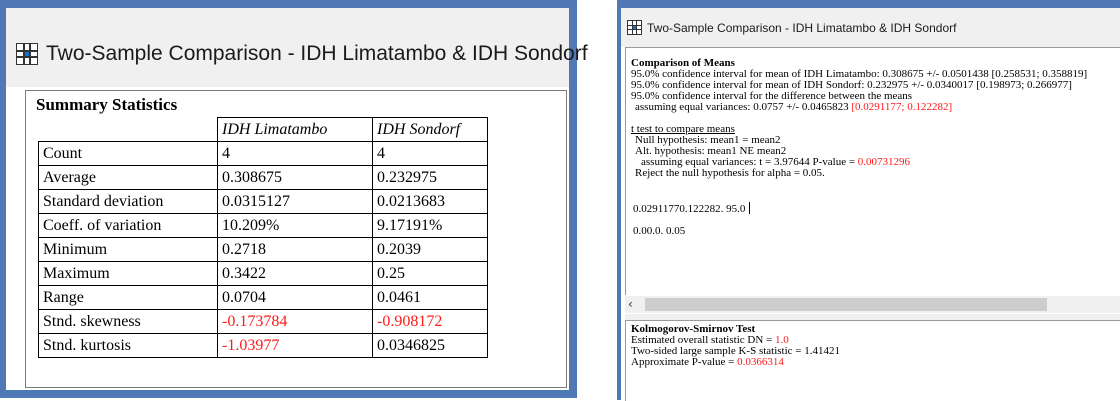  I want to click on table-row: Standard deviation 0.0315127 0.0213683, so click(263, 201).